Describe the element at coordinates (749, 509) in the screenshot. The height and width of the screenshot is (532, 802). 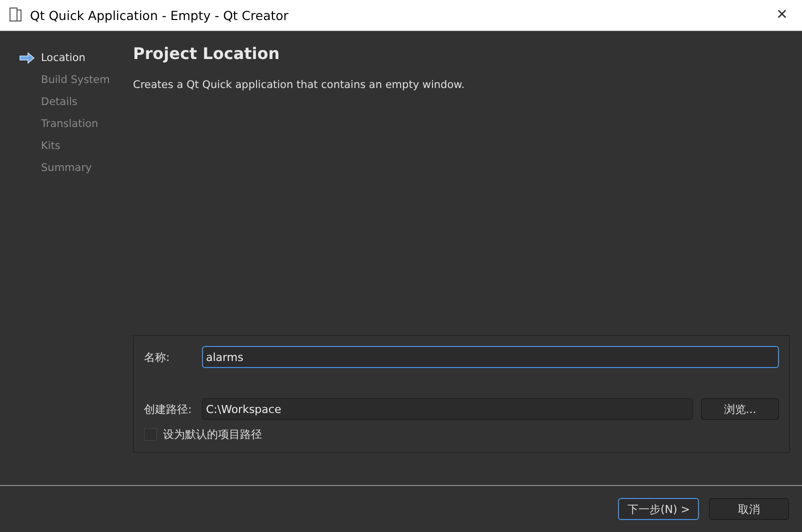
I see `cancel-button: 取消` at that location.